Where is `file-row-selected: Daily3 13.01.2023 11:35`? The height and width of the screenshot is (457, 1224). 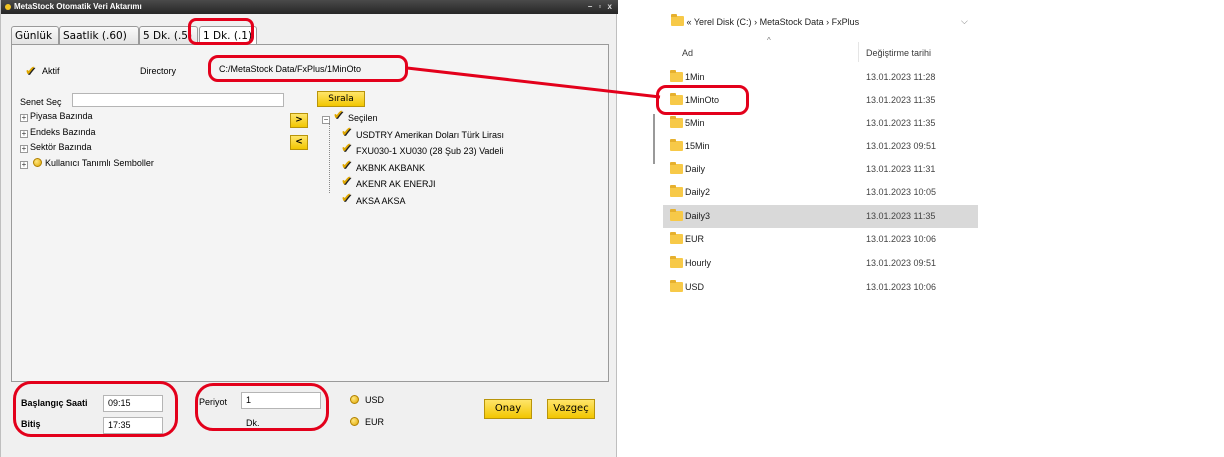
file-row-selected: Daily3 13.01.2023 11:35 is located at coordinates (820, 216).